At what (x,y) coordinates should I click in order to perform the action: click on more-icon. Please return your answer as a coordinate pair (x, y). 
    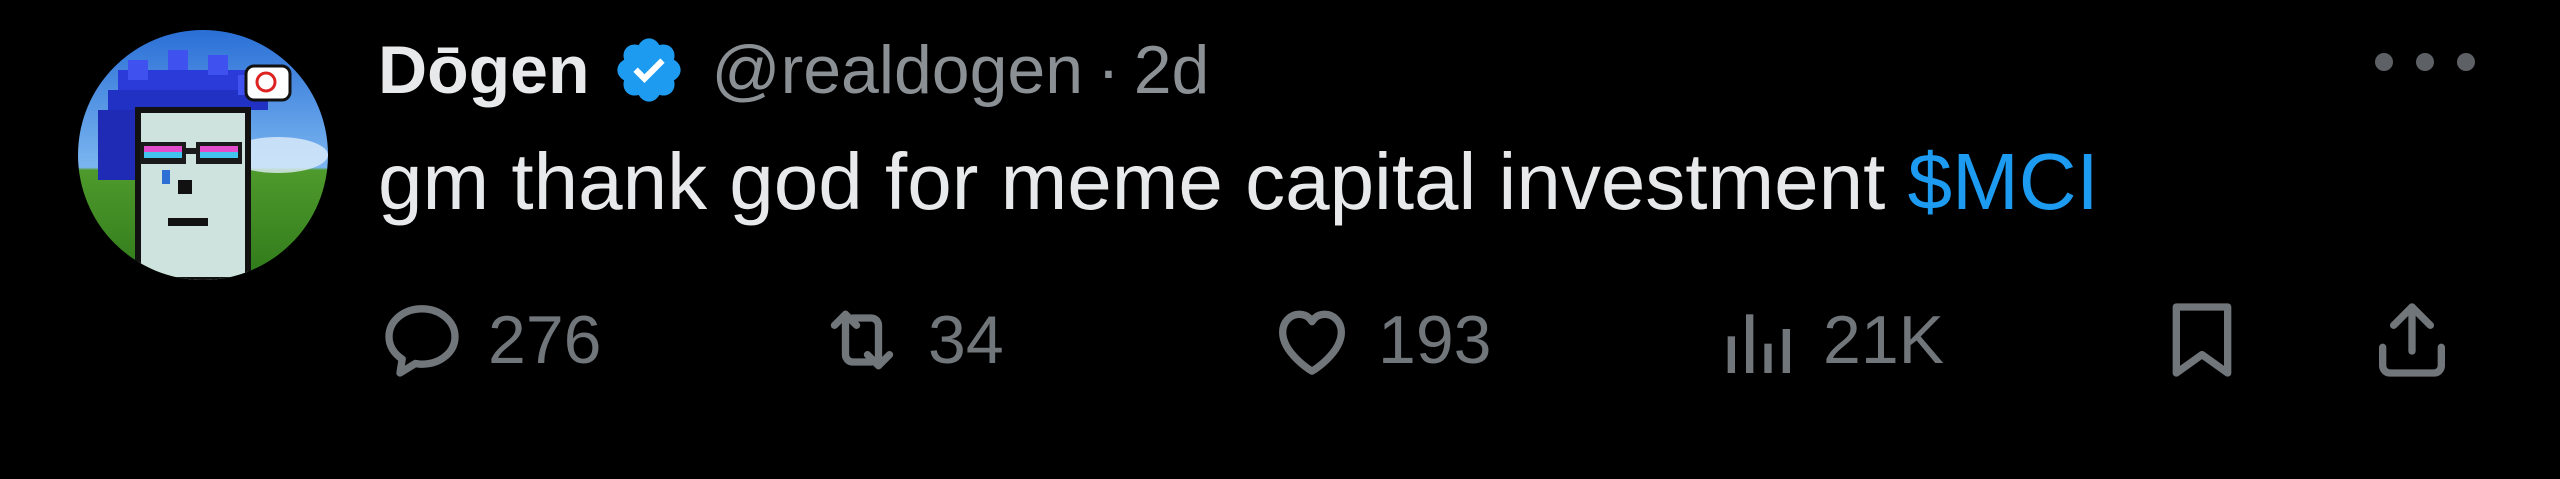
    Looking at the image, I should click on (2425, 62).